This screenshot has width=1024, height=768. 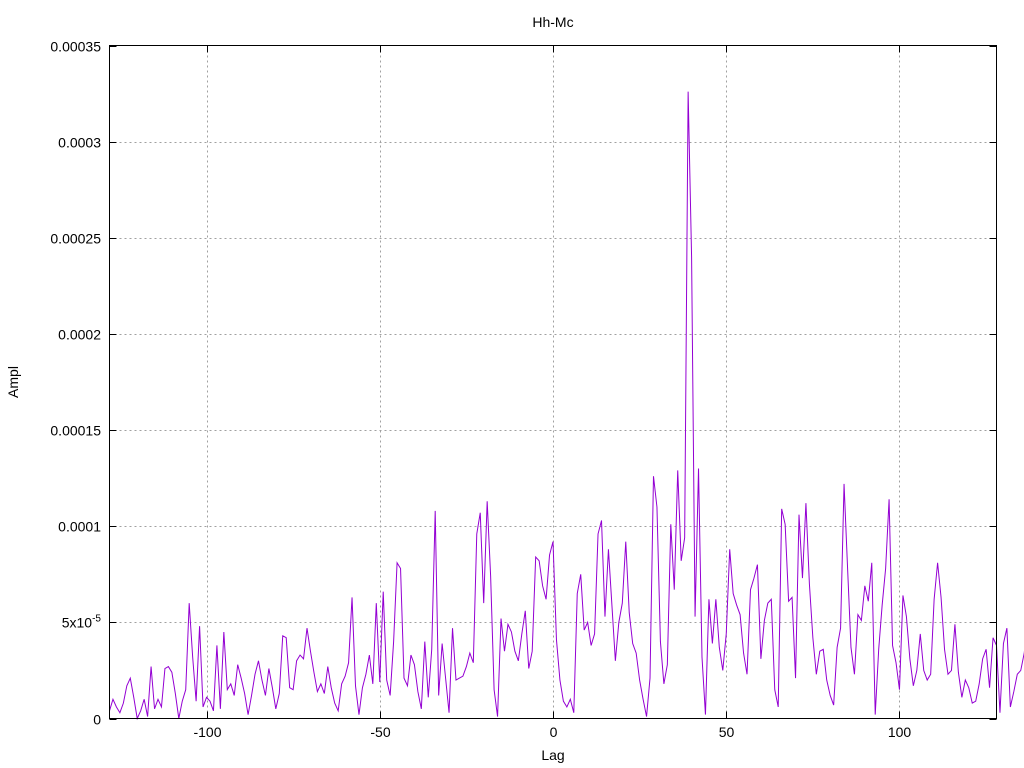 I want to click on y-tick-label: 0.0001, so click(x=79, y=527).